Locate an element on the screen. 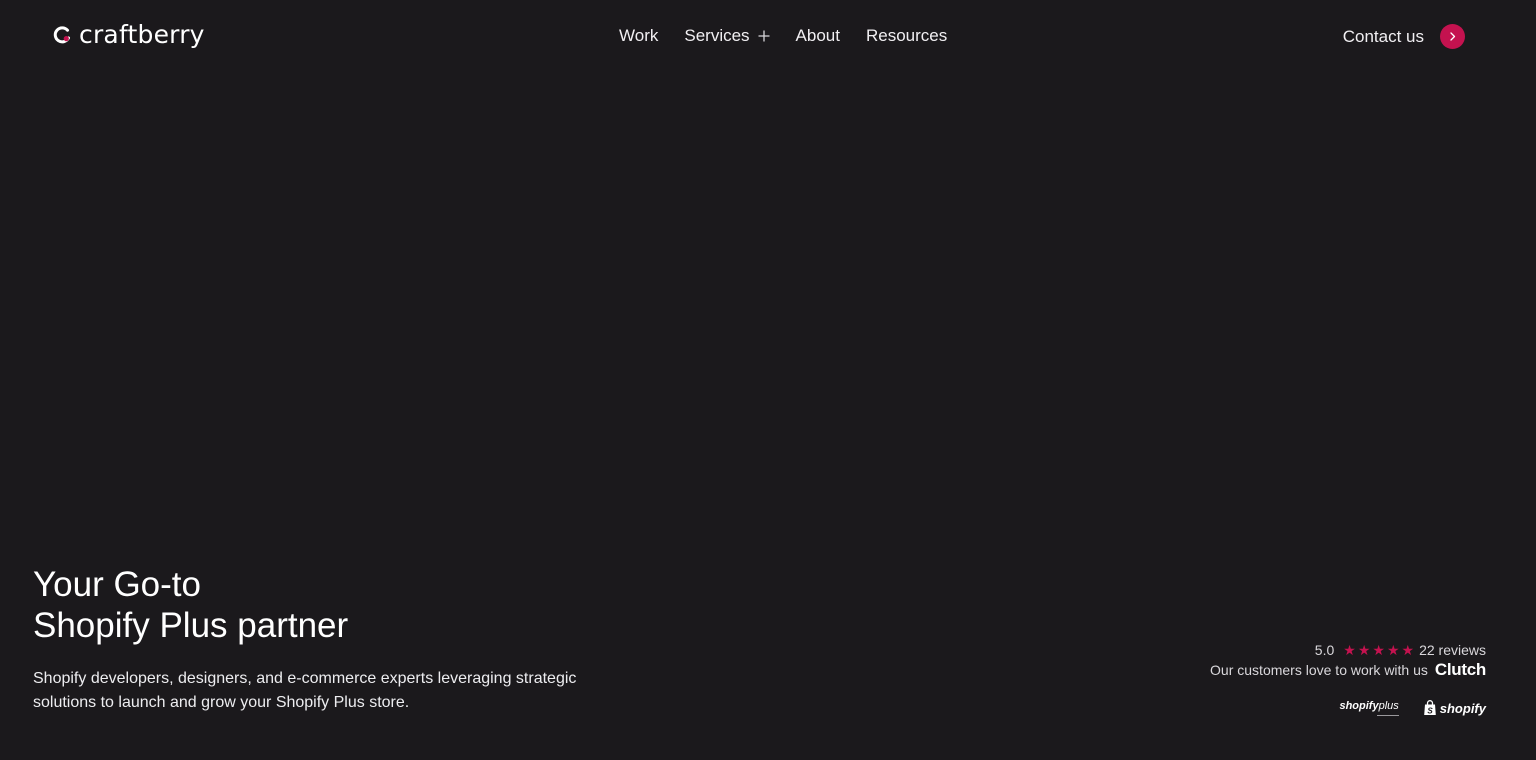  rating-value: 5.0 is located at coordinates (1324, 650).